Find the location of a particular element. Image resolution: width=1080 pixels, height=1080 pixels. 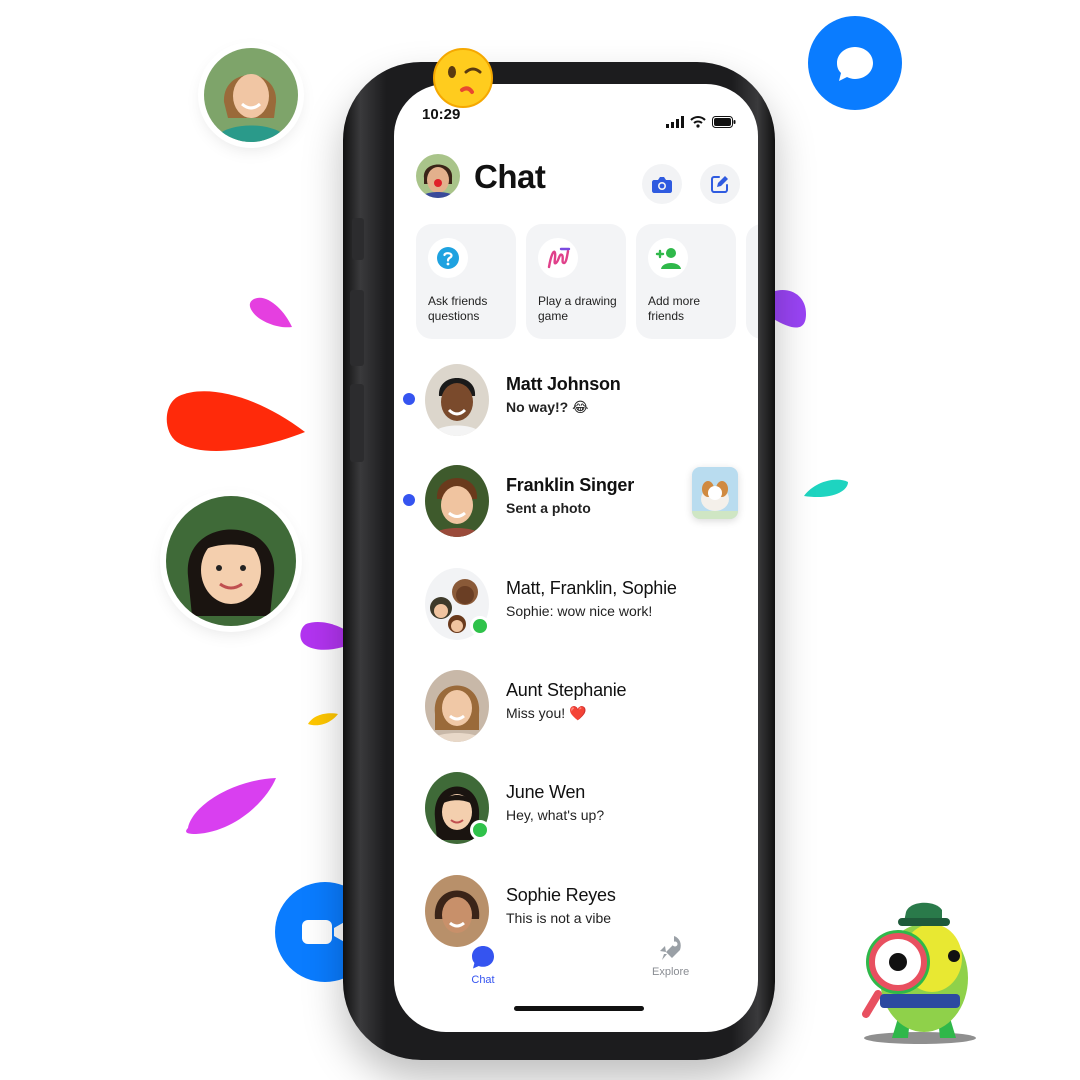

floating-avatar-woman is located at coordinates (251, 95).